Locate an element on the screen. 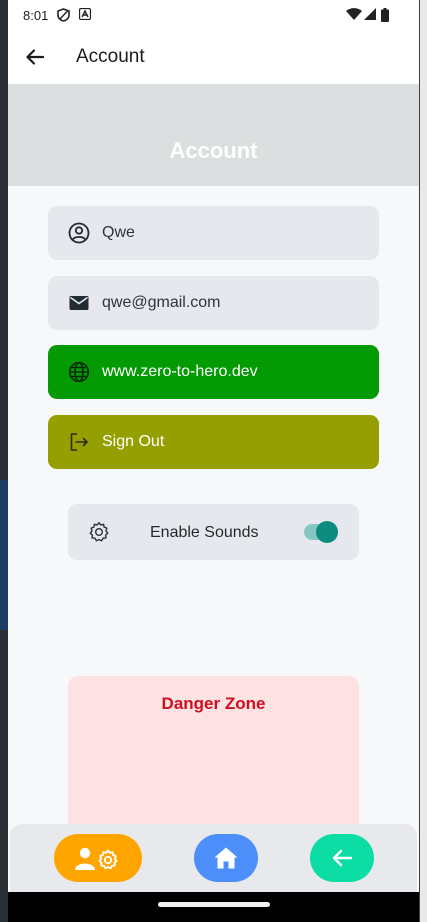  home-icon is located at coordinates (226, 858).